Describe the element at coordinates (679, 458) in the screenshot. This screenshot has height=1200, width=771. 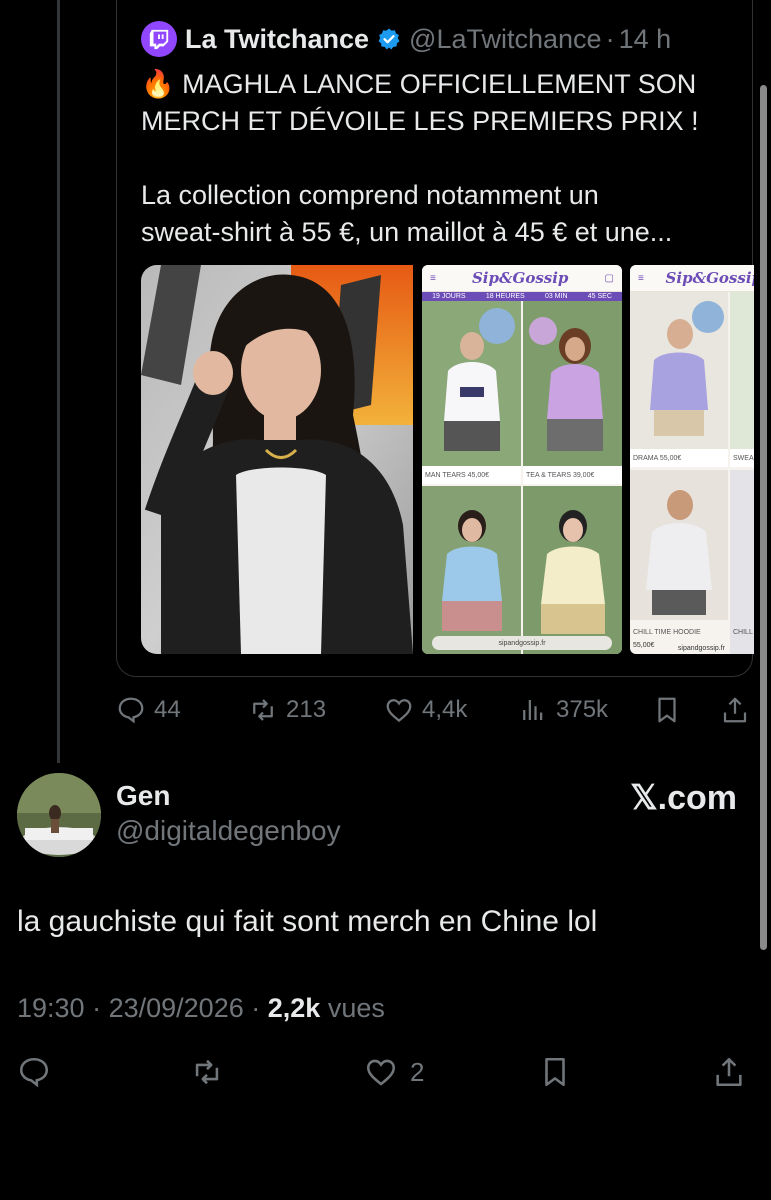
I see `product-caption: DRAMA 55,00€` at that location.